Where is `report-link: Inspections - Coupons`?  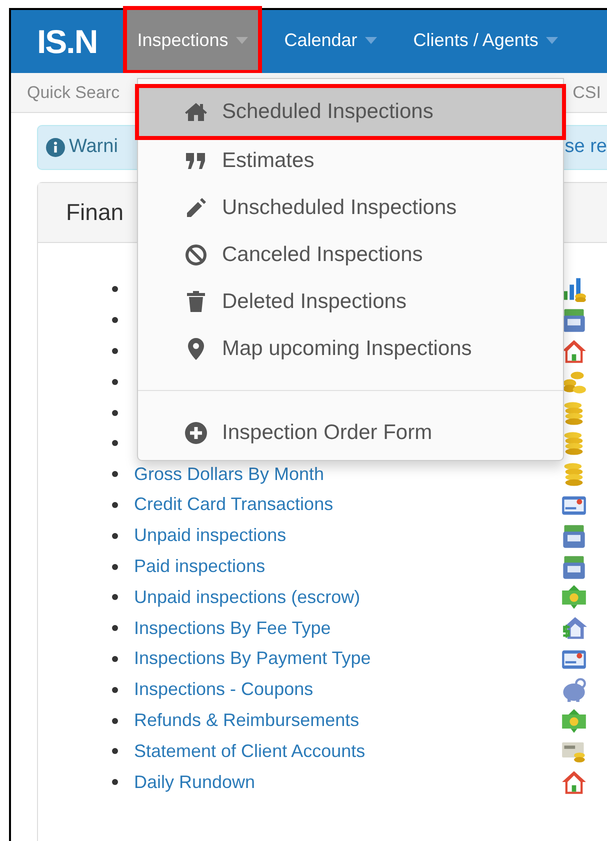 report-link: Inspections - Coupons is located at coordinates (224, 690).